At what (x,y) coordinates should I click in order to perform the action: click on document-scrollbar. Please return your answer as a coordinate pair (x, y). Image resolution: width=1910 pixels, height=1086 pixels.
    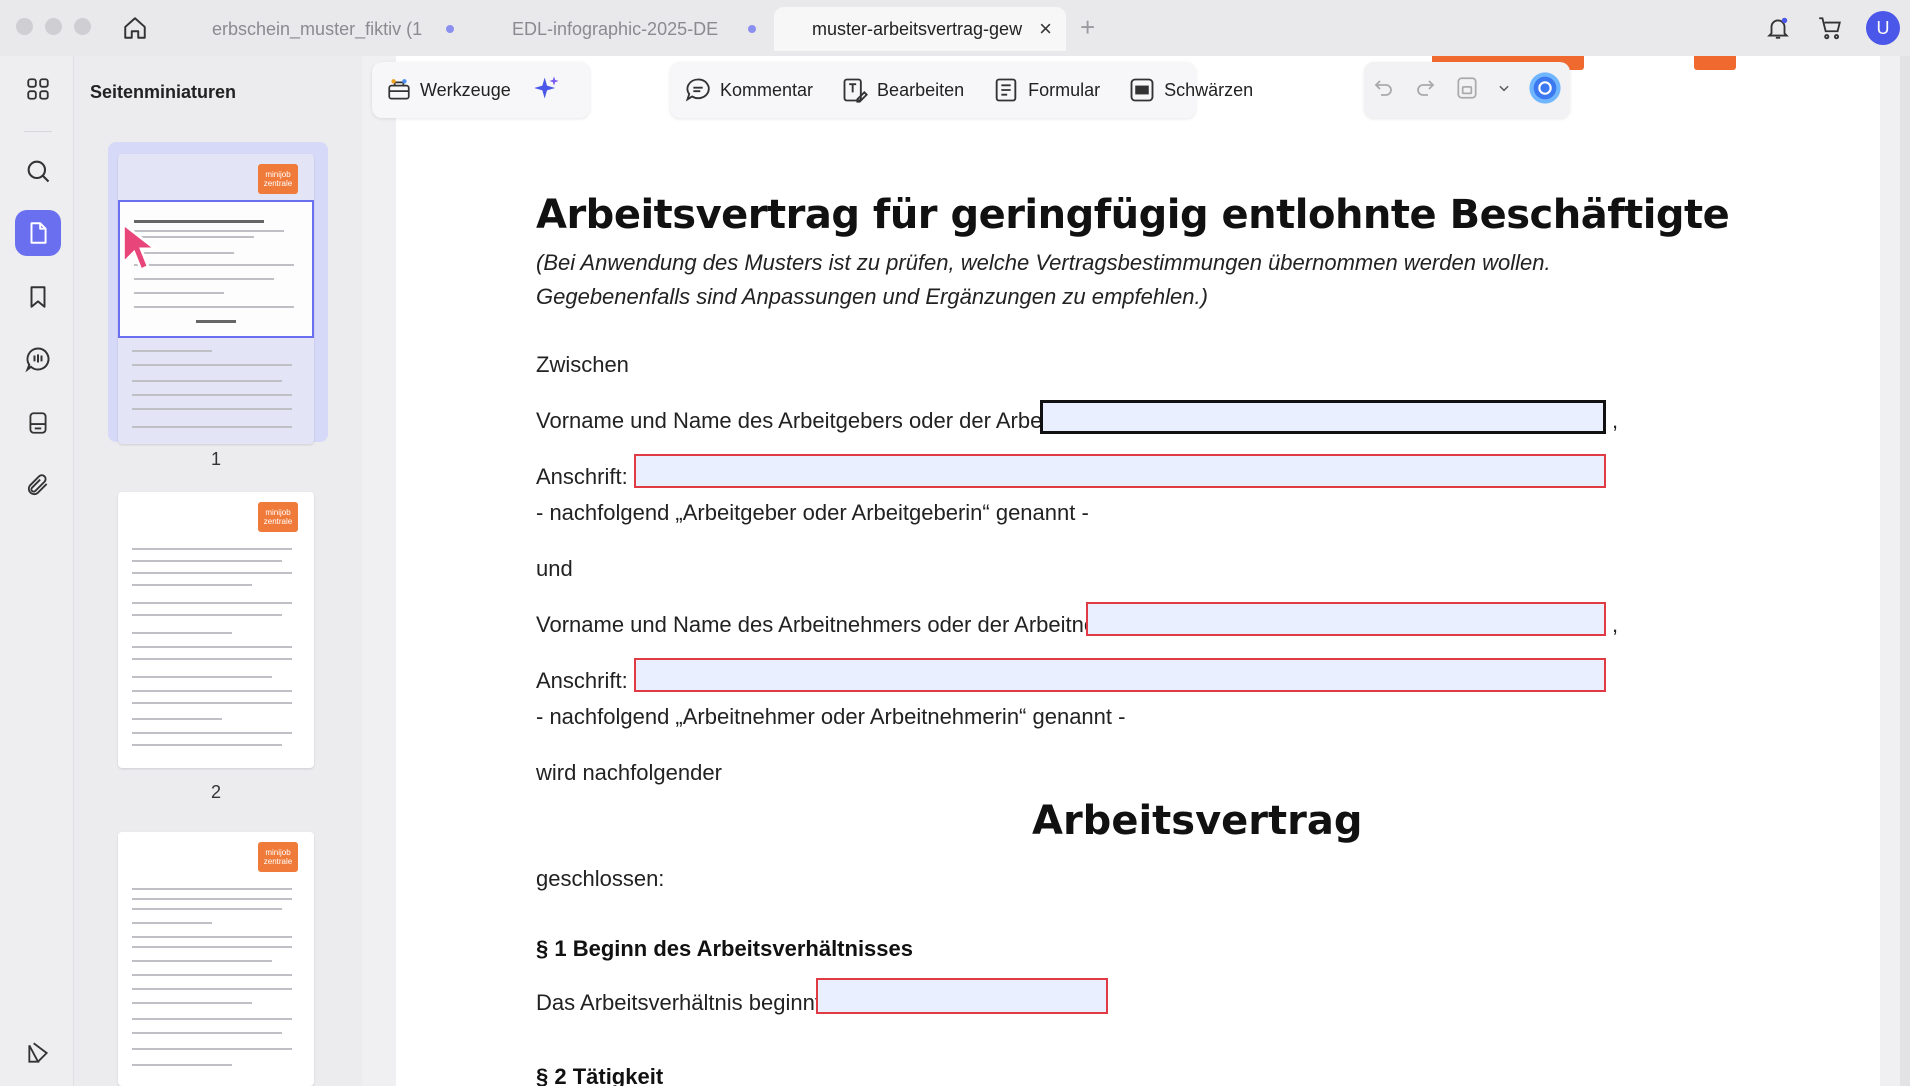
    Looking at the image, I should click on (1905, 571).